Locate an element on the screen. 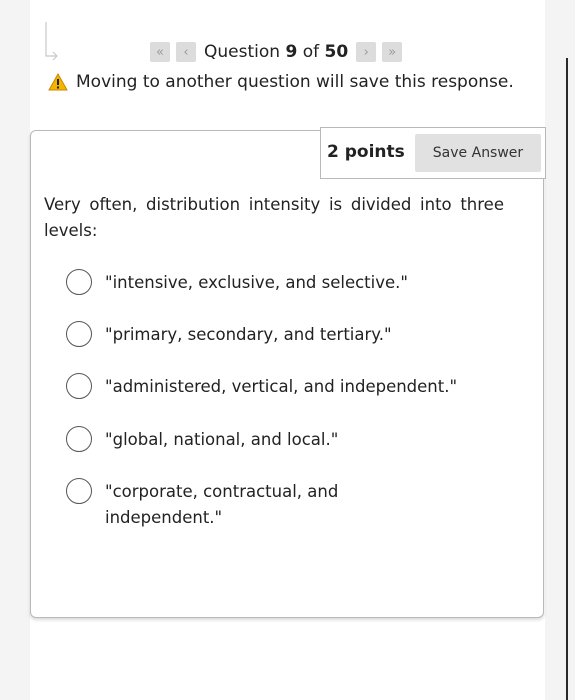 Image resolution: width=575 pixels, height=700 pixels. question-counter: Question 9 of 50 is located at coordinates (276, 52).